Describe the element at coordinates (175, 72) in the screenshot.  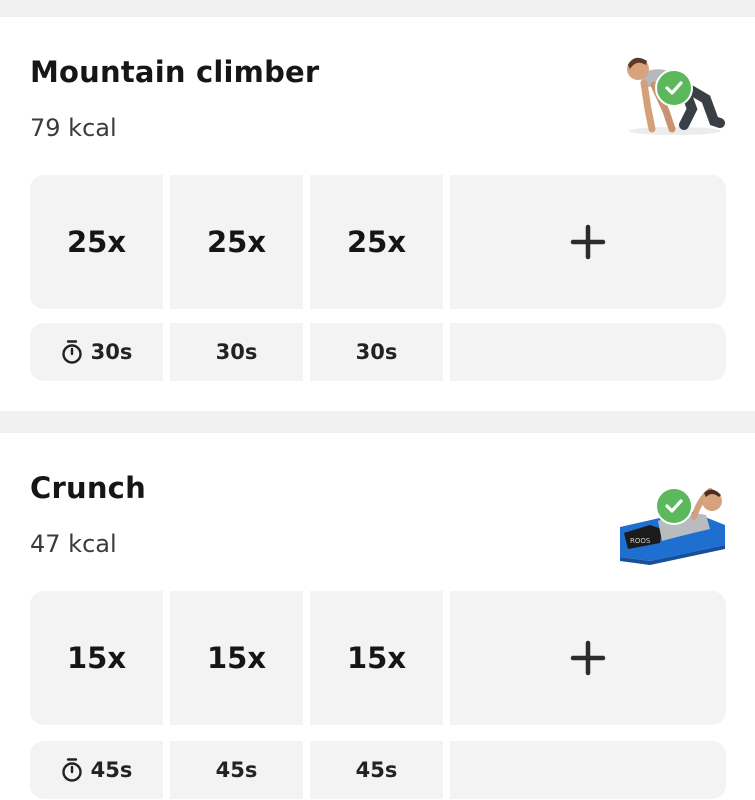
I see `exercise-name: Mountain climber` at that location.